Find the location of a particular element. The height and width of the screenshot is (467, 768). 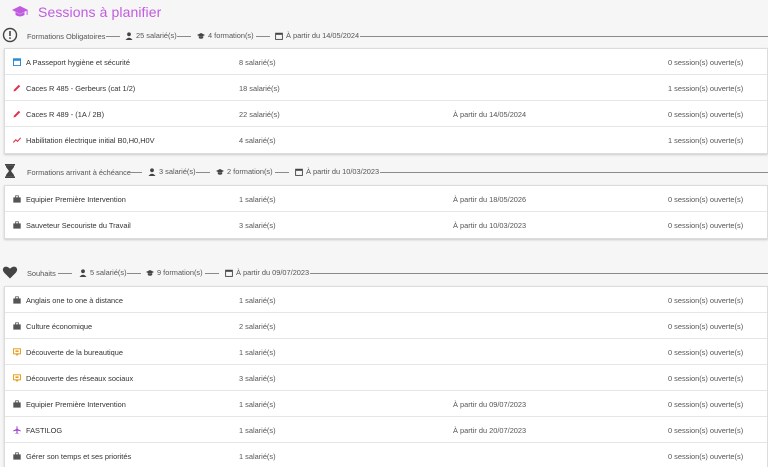

row-name: FASTILOG is located at coordinates (44, 430).